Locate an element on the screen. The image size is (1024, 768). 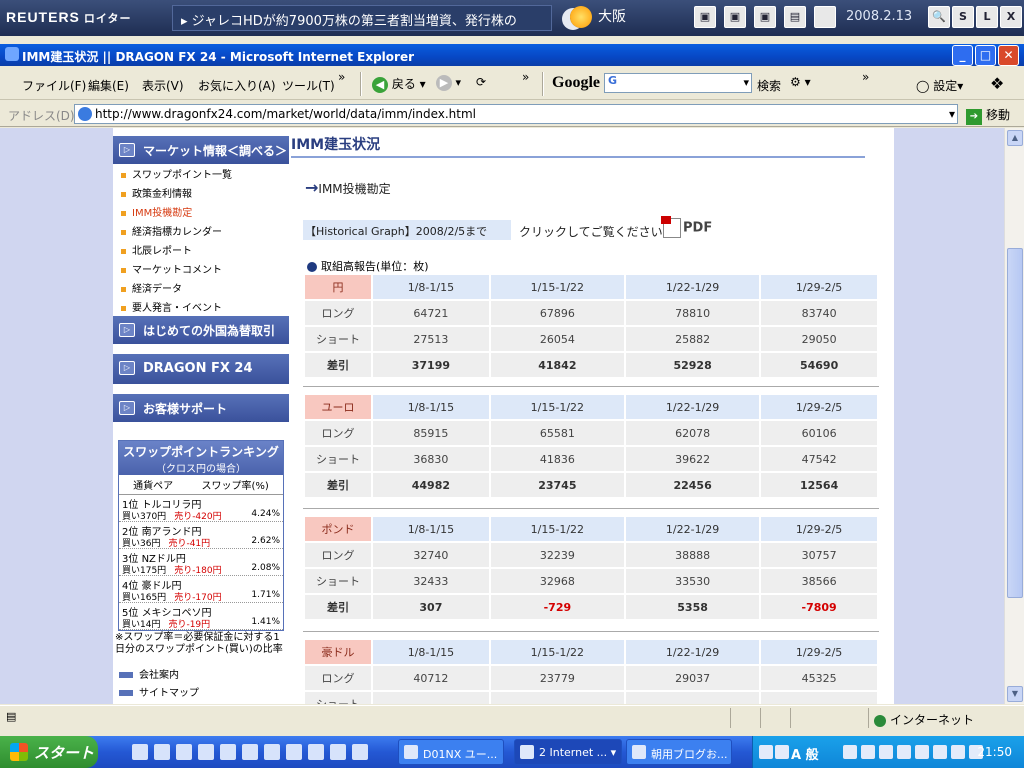
menu-edit: 編集(E) is located at coordinates (108, 85).